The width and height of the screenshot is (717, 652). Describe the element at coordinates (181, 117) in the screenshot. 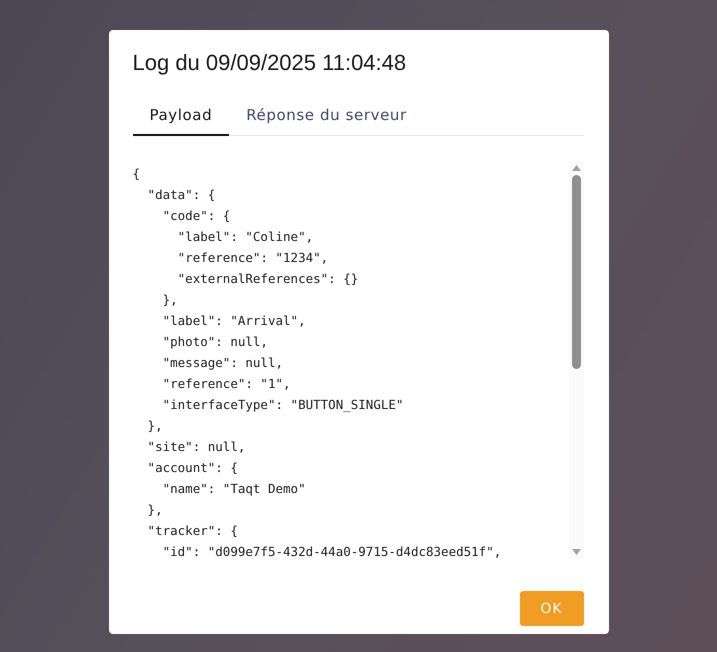

I see `tab: Payload` at that location.